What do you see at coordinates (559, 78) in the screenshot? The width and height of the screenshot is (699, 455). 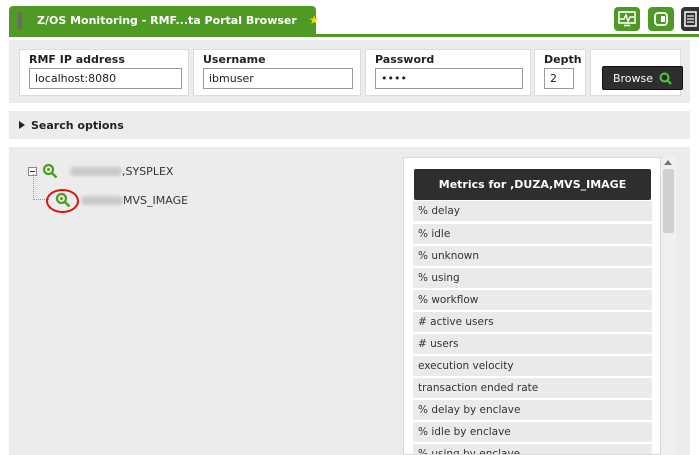 I see `depth-input` at bounding box center [559, 78].